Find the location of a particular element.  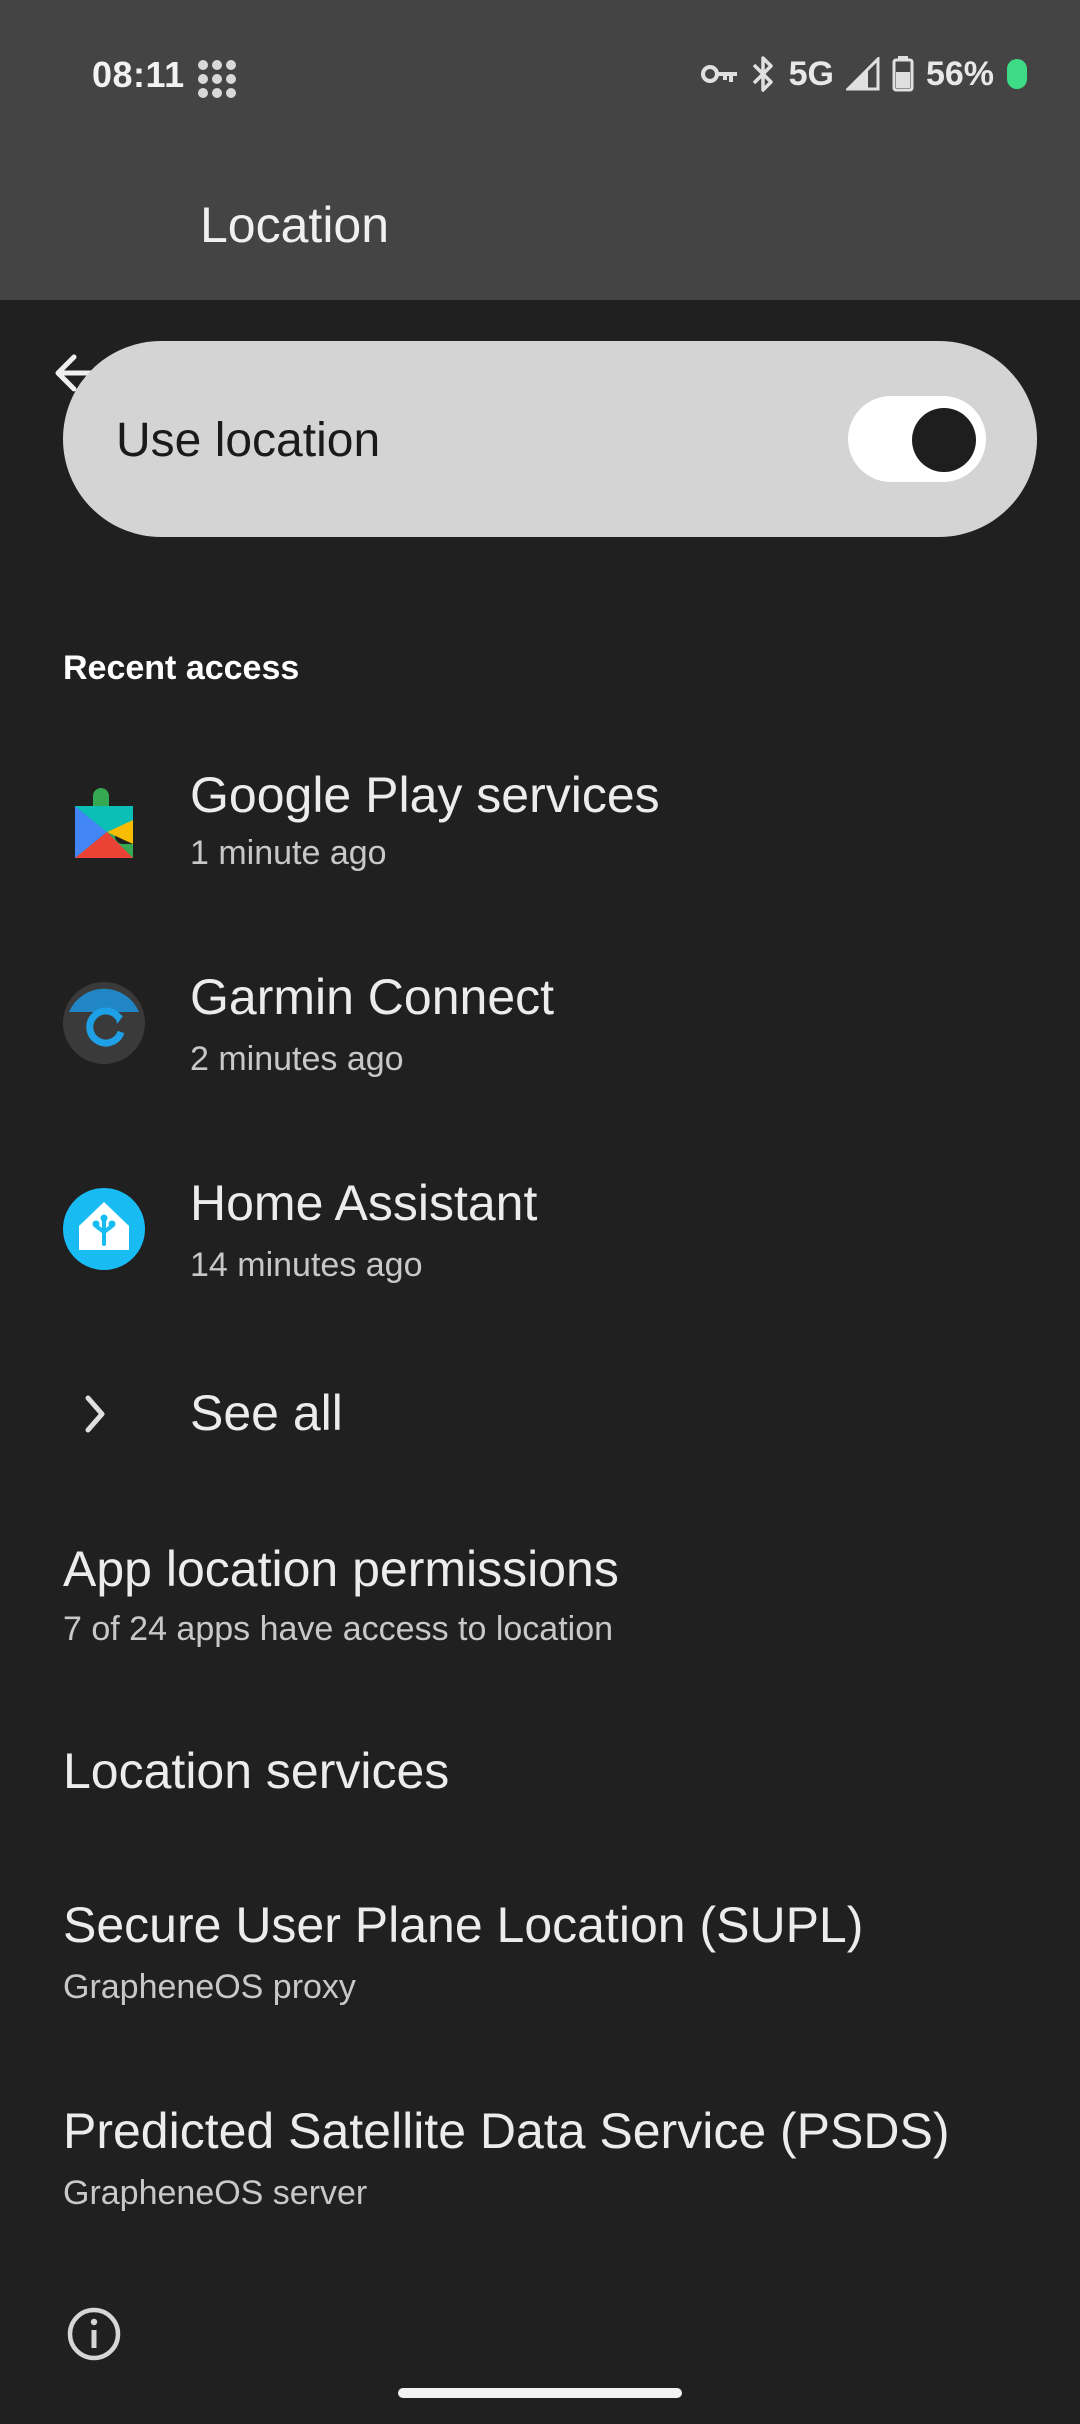

location-services-item: Location services is located at coordinates (540, 1775).